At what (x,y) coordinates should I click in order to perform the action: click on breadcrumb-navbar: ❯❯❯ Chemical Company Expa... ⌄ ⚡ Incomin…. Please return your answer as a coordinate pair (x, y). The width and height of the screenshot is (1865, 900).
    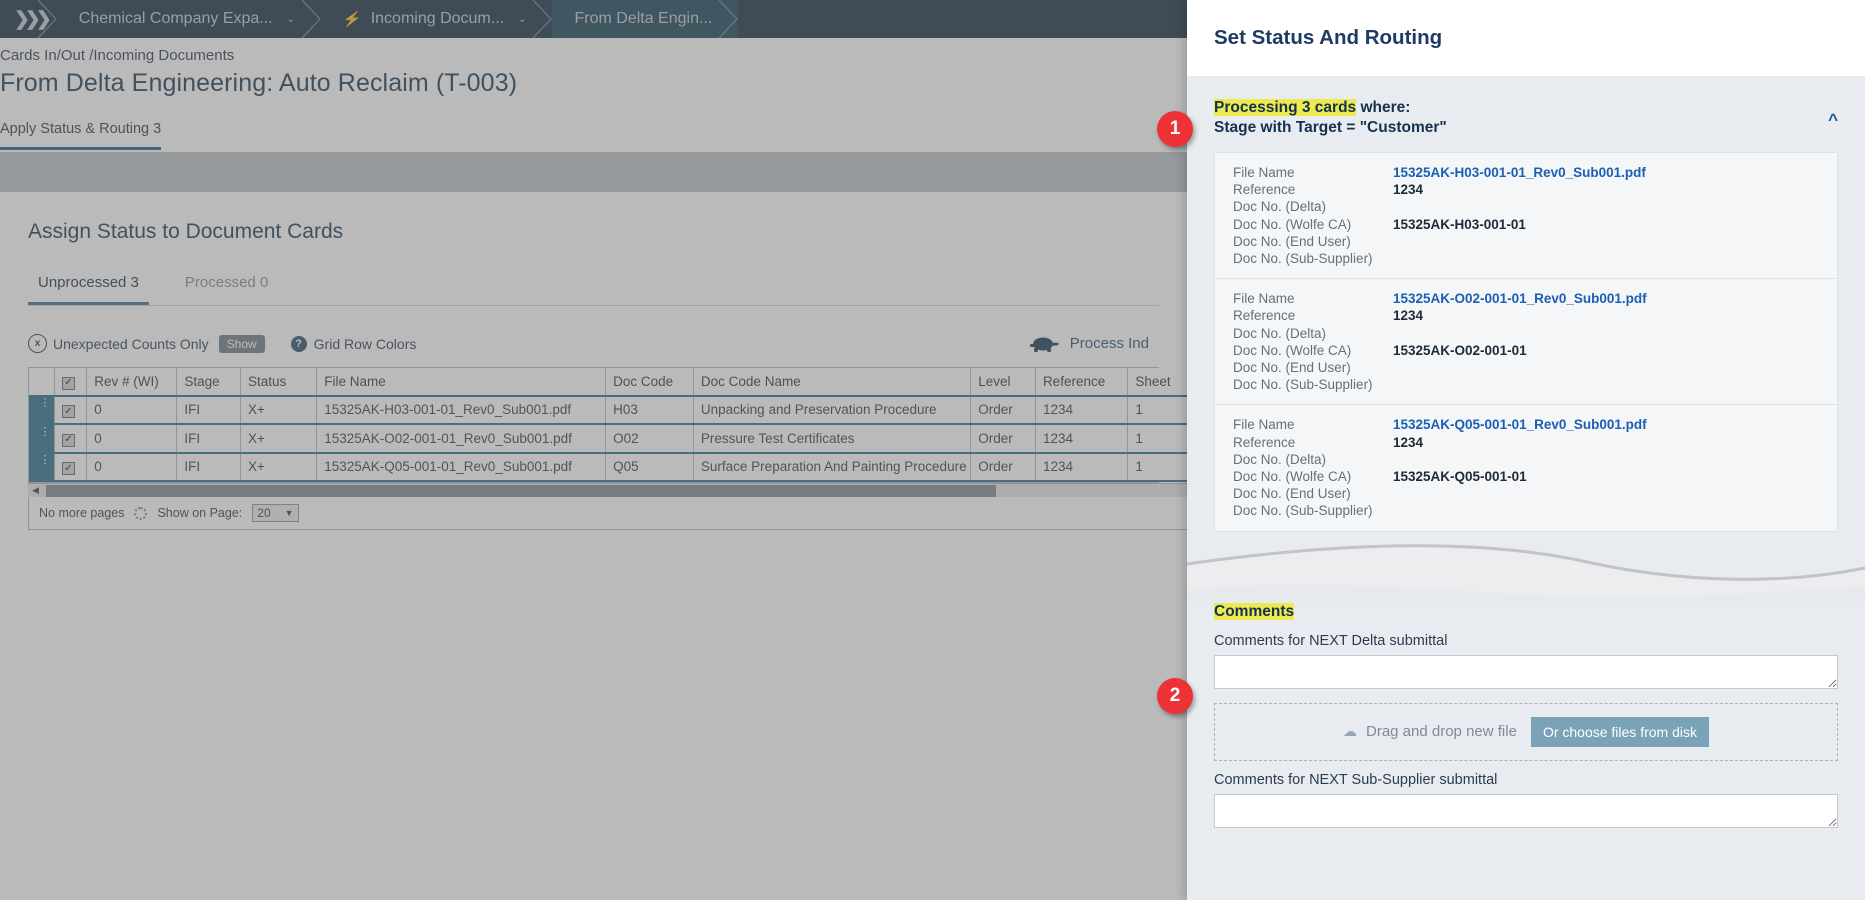
    Looking at the image, I should click on (593, 19).